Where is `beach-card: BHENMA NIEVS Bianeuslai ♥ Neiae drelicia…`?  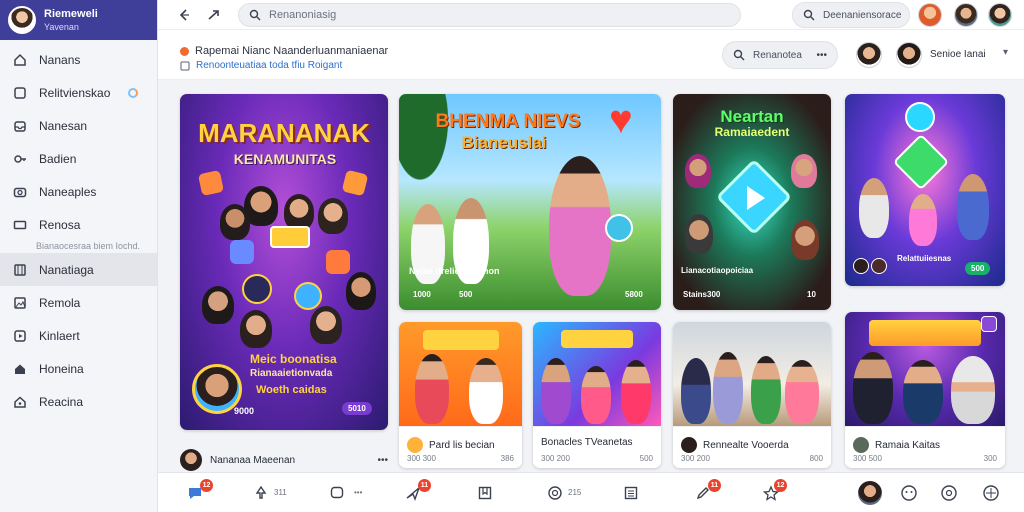
beach-card: BHENMA NIEVS Bianeuslai ♥ Neiae drelicia… is located at coordinates (530, 202).